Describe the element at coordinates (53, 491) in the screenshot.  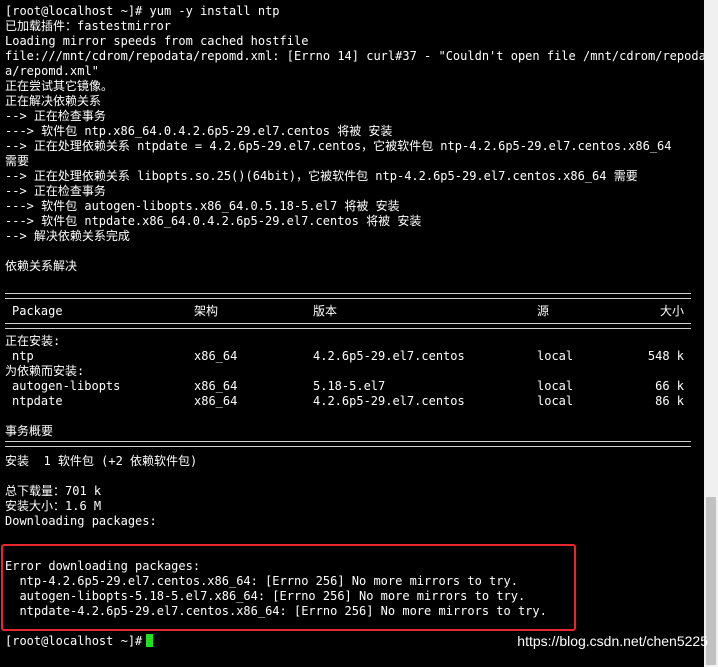
I see `download-total: 总下载量：701 k` at that location.